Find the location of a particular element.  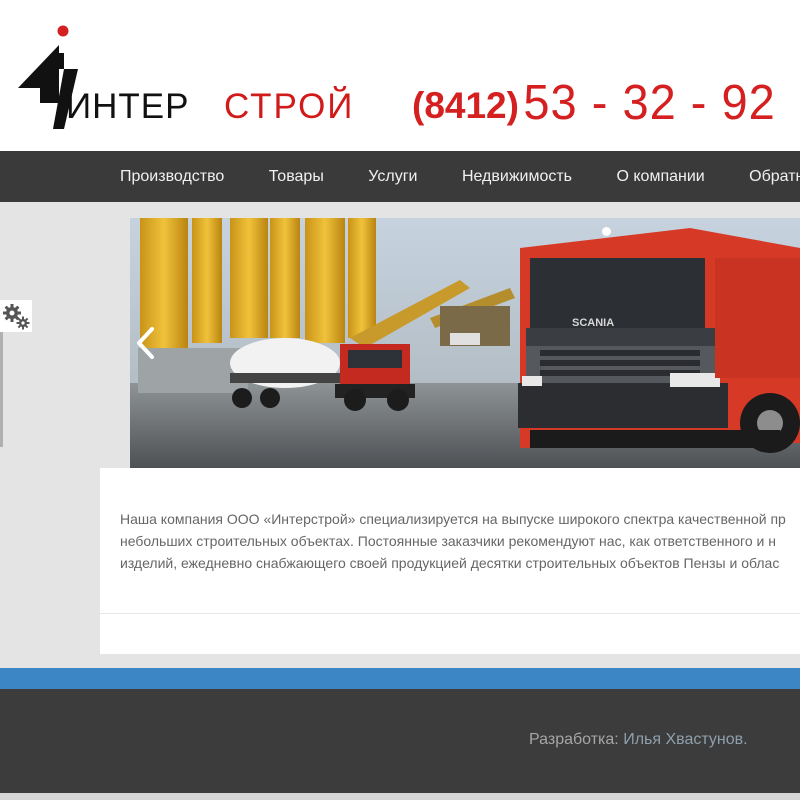

site-footer: Разработка: Илья Хвастунов. is located at coordinates (400, 741).